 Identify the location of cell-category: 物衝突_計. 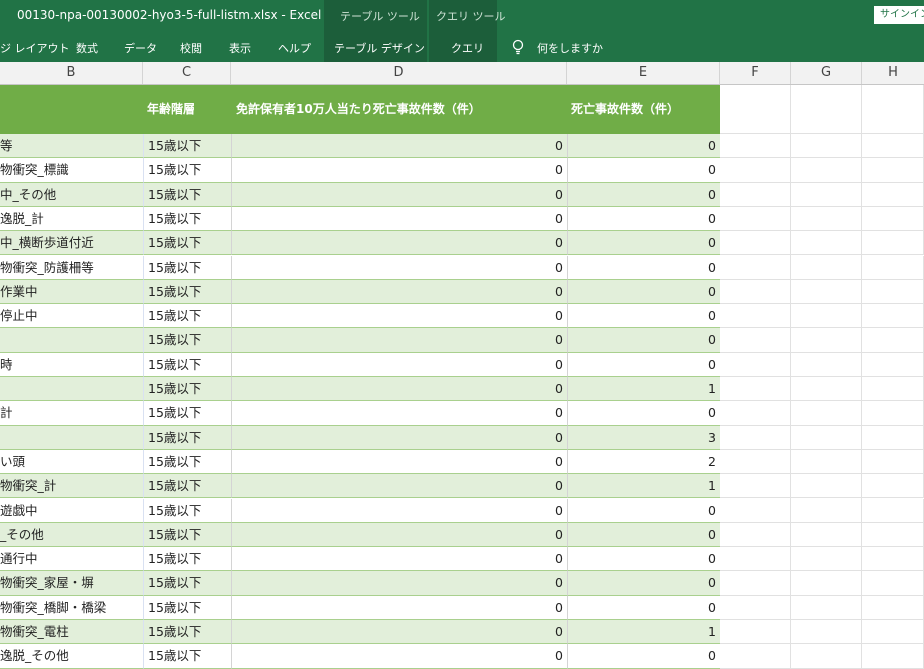
(71, 486).